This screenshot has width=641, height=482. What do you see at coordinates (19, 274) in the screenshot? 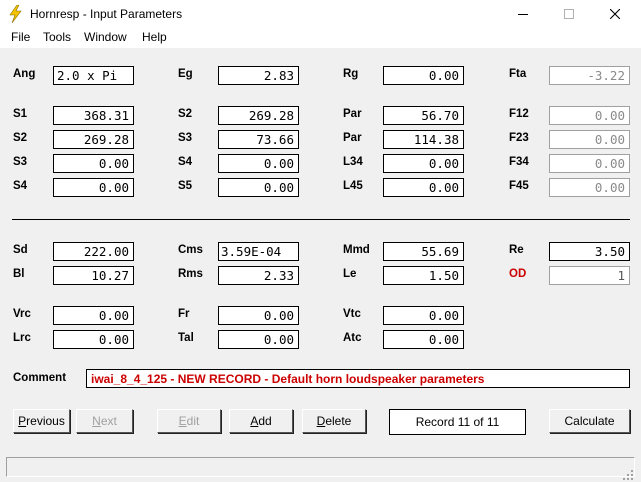
I see `label-bl: Bl` at bounding box center [19, 274].